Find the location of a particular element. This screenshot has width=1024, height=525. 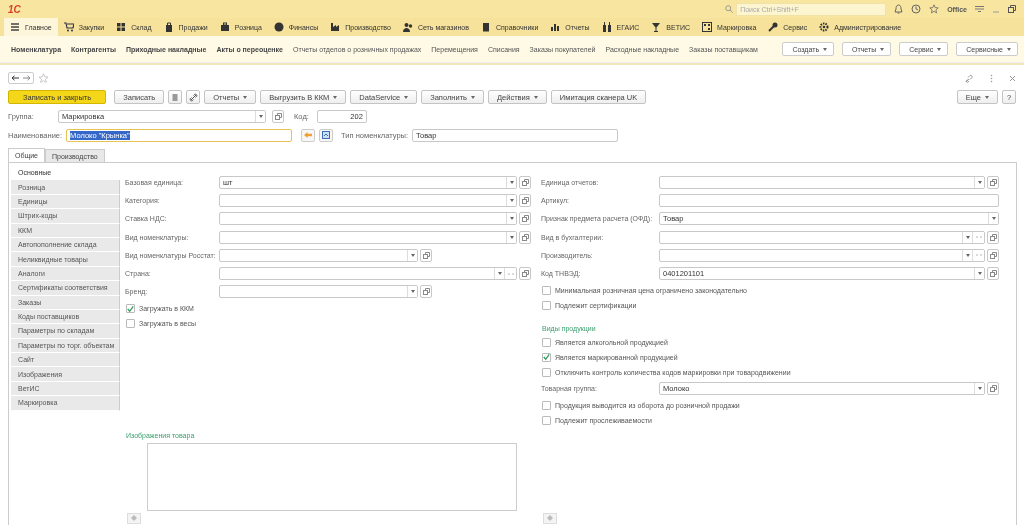

arrow-right-icon is located at coordinates (27, 78).